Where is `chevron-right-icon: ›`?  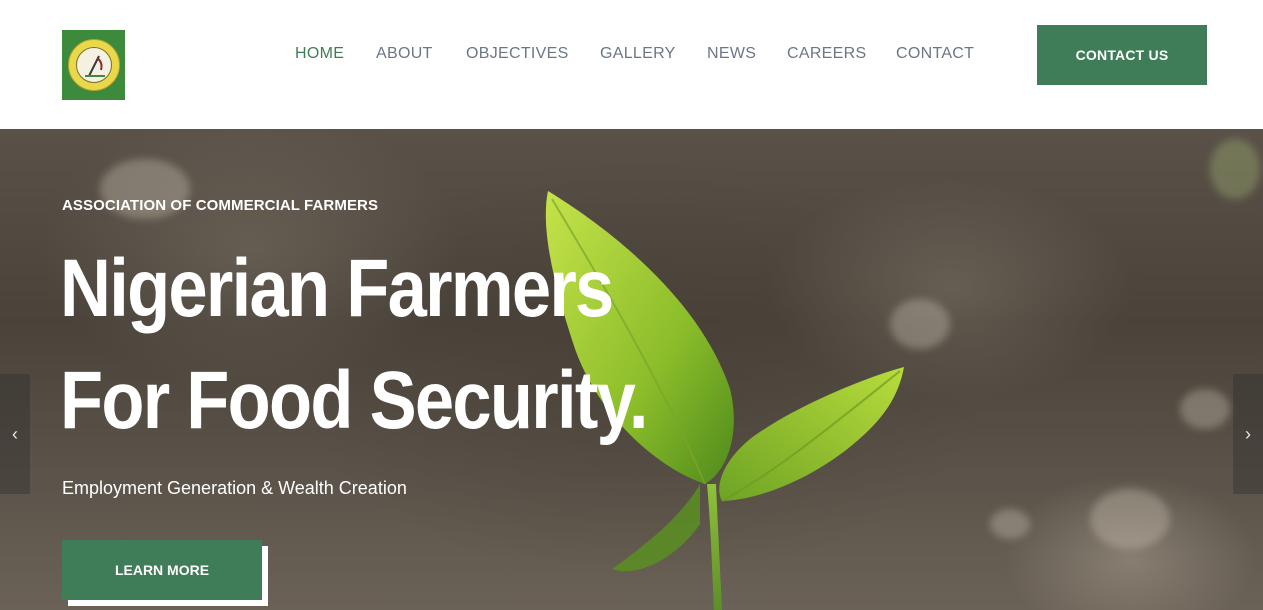
chevron-right-icon: › is located at coordinates (1248, 433).